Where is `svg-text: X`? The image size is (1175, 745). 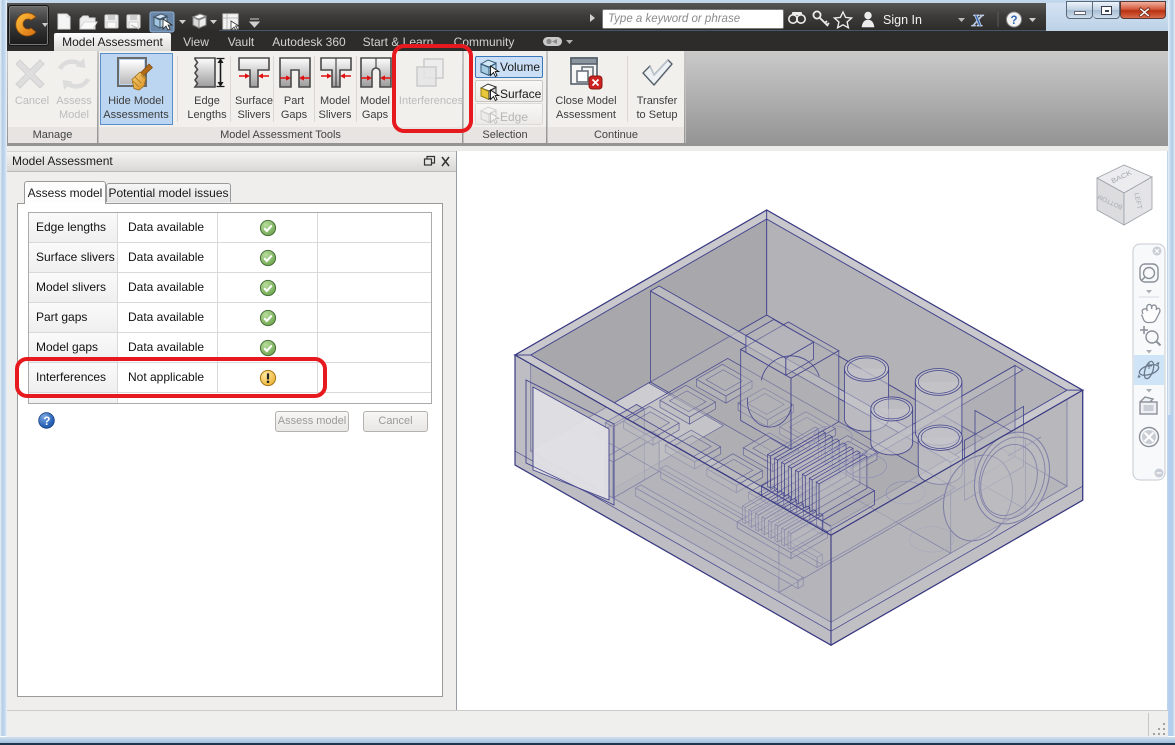 svg-text: X is located at coordinates (977, 20).